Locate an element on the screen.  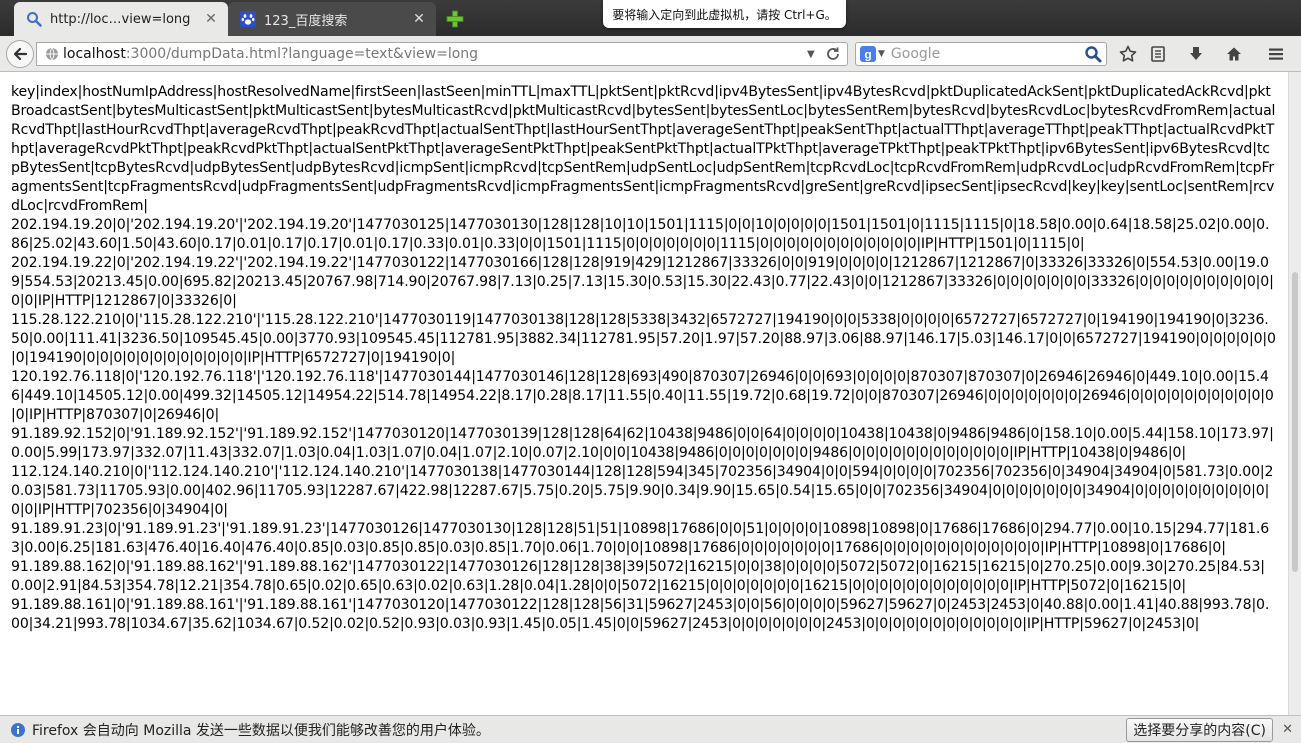
scrollbar-thumb is located at coordinates (1295, 422).